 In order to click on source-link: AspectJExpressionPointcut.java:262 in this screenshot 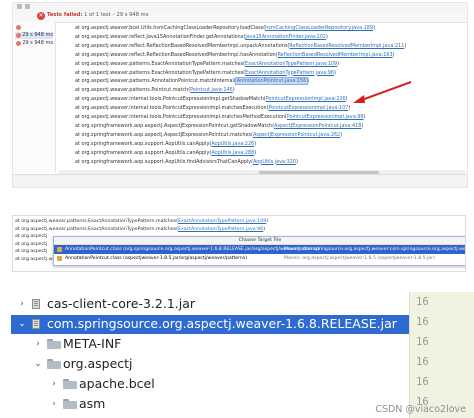, I will do `click(296, 135)`.